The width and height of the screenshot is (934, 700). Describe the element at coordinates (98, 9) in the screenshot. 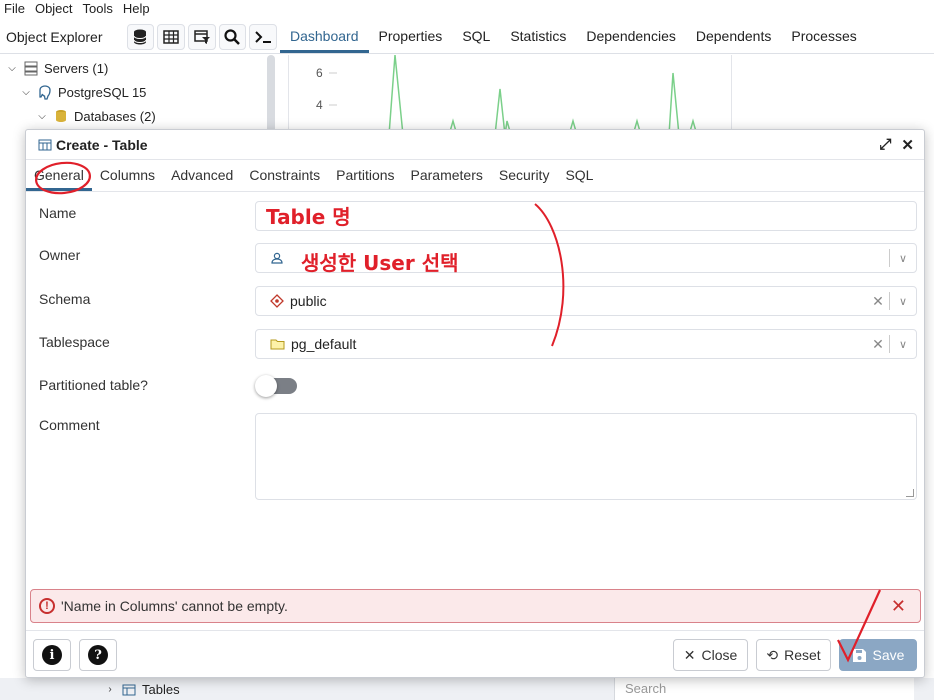

I see `menu-tools: Tools` at that location.